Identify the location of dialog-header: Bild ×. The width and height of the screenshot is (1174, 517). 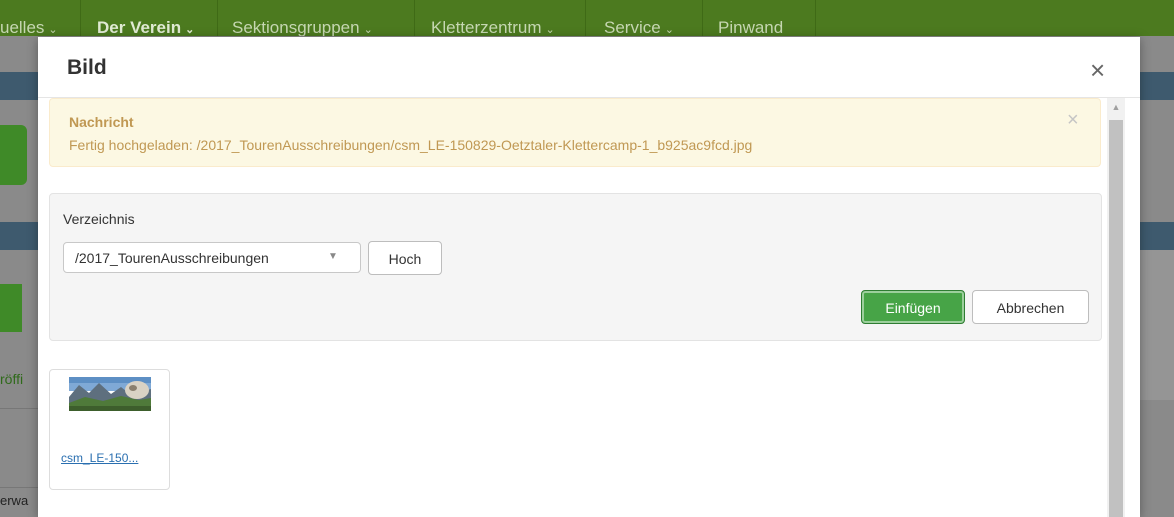
(589, 67).